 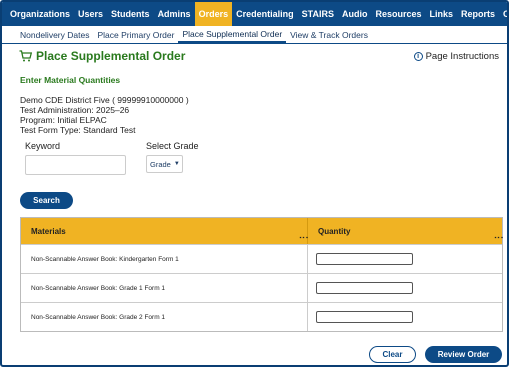 I want to click on nav-links: Links, so click(x=441, y=14).